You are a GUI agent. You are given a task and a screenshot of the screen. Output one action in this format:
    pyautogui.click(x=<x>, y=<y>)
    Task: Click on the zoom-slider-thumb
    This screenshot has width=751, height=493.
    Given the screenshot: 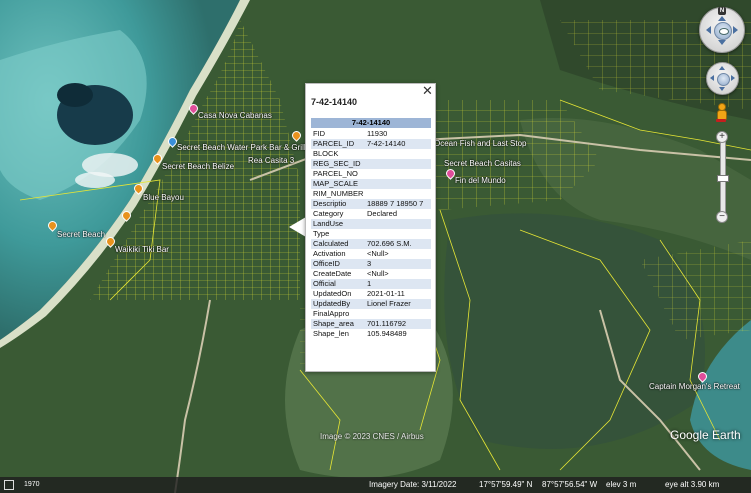 What is the action you would take?
    pyautogui.click(x=723, y=178)
    